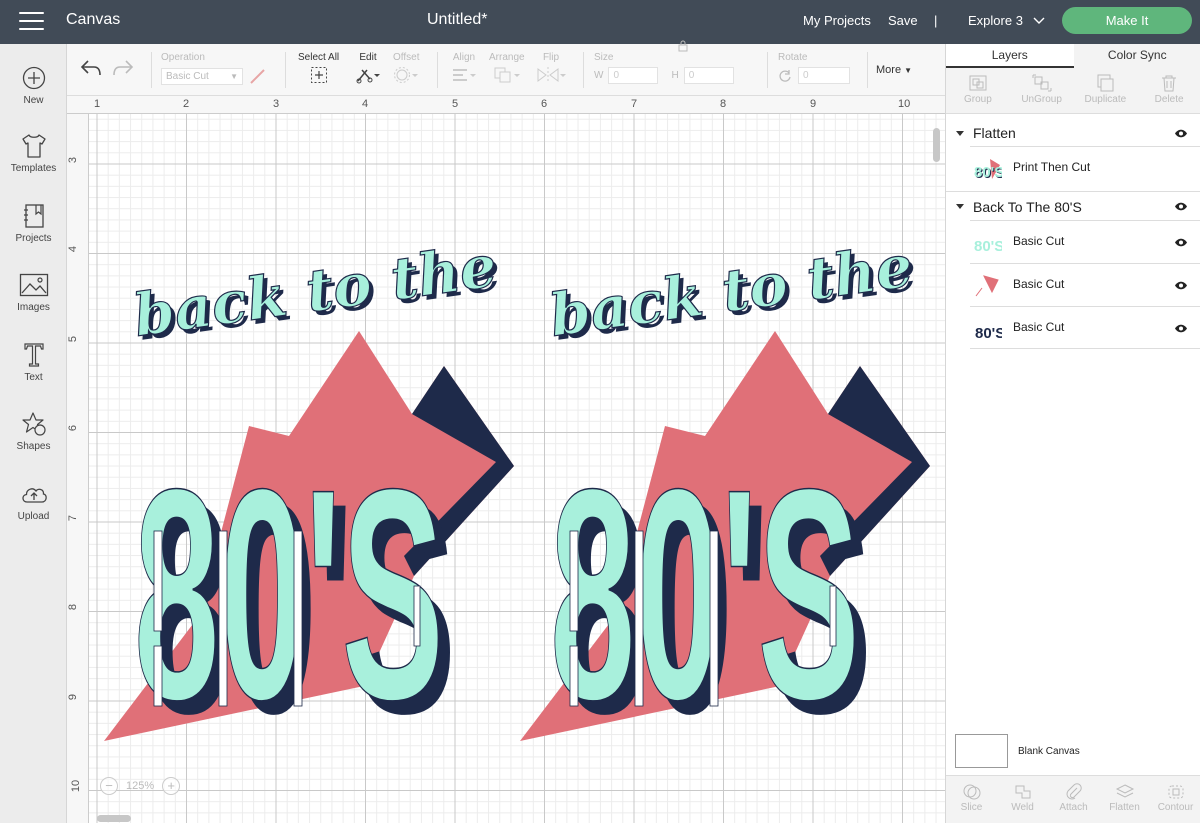 This screenshot has width=1200, height=823. I want to click on machine-selector: Explore 3, so click(1006, 20).